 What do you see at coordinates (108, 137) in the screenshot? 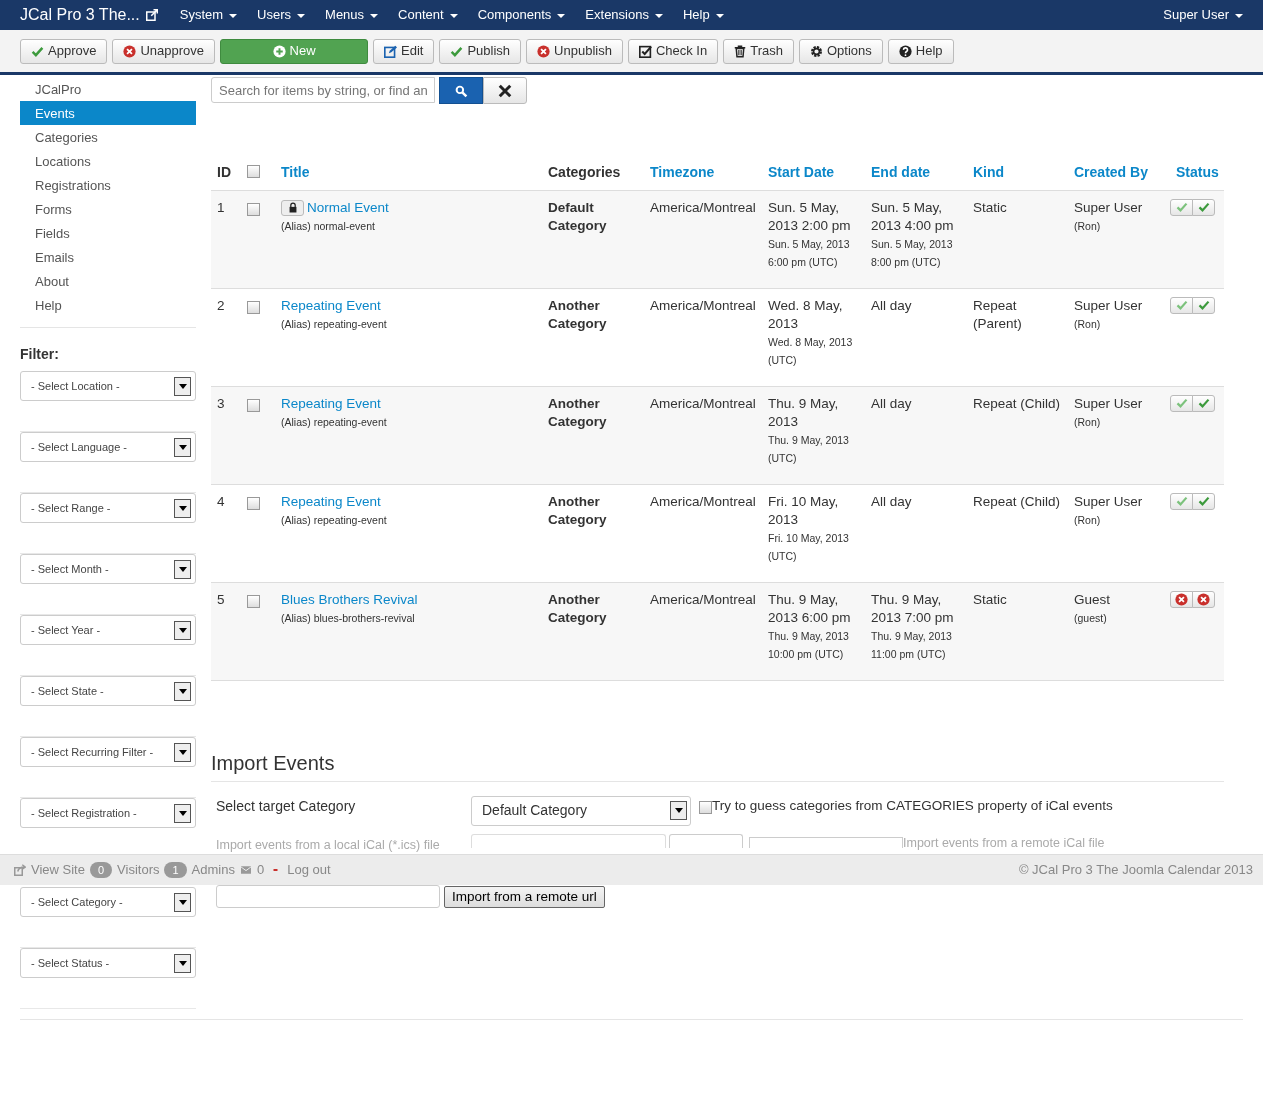
I see `sidebar-item: Categories` at bounding box center [108, 137].